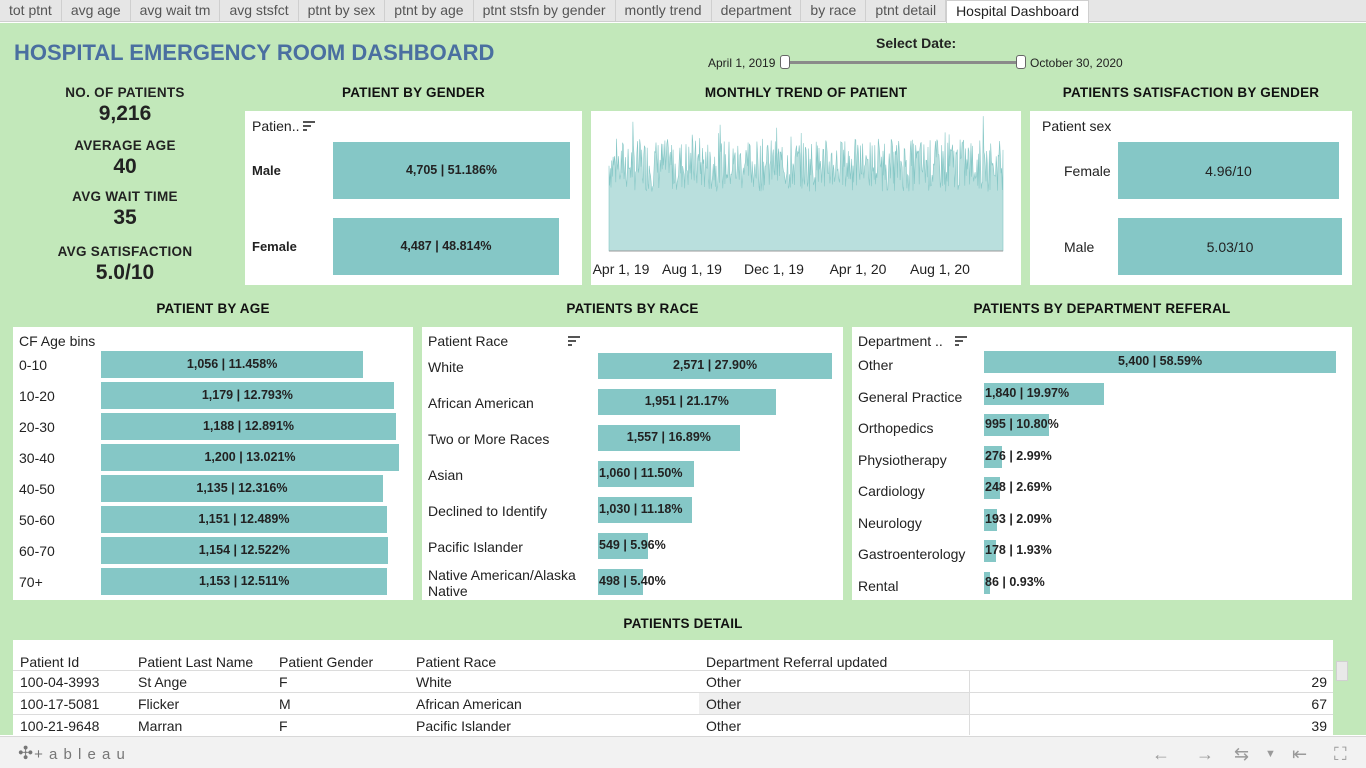 This screenshot has height=768, width=1366. What do you see at coordinates (31, 10) in the screenshot?
I see `tab-tot-ptnt: tot ptnt` at bounding box center [31, 10].